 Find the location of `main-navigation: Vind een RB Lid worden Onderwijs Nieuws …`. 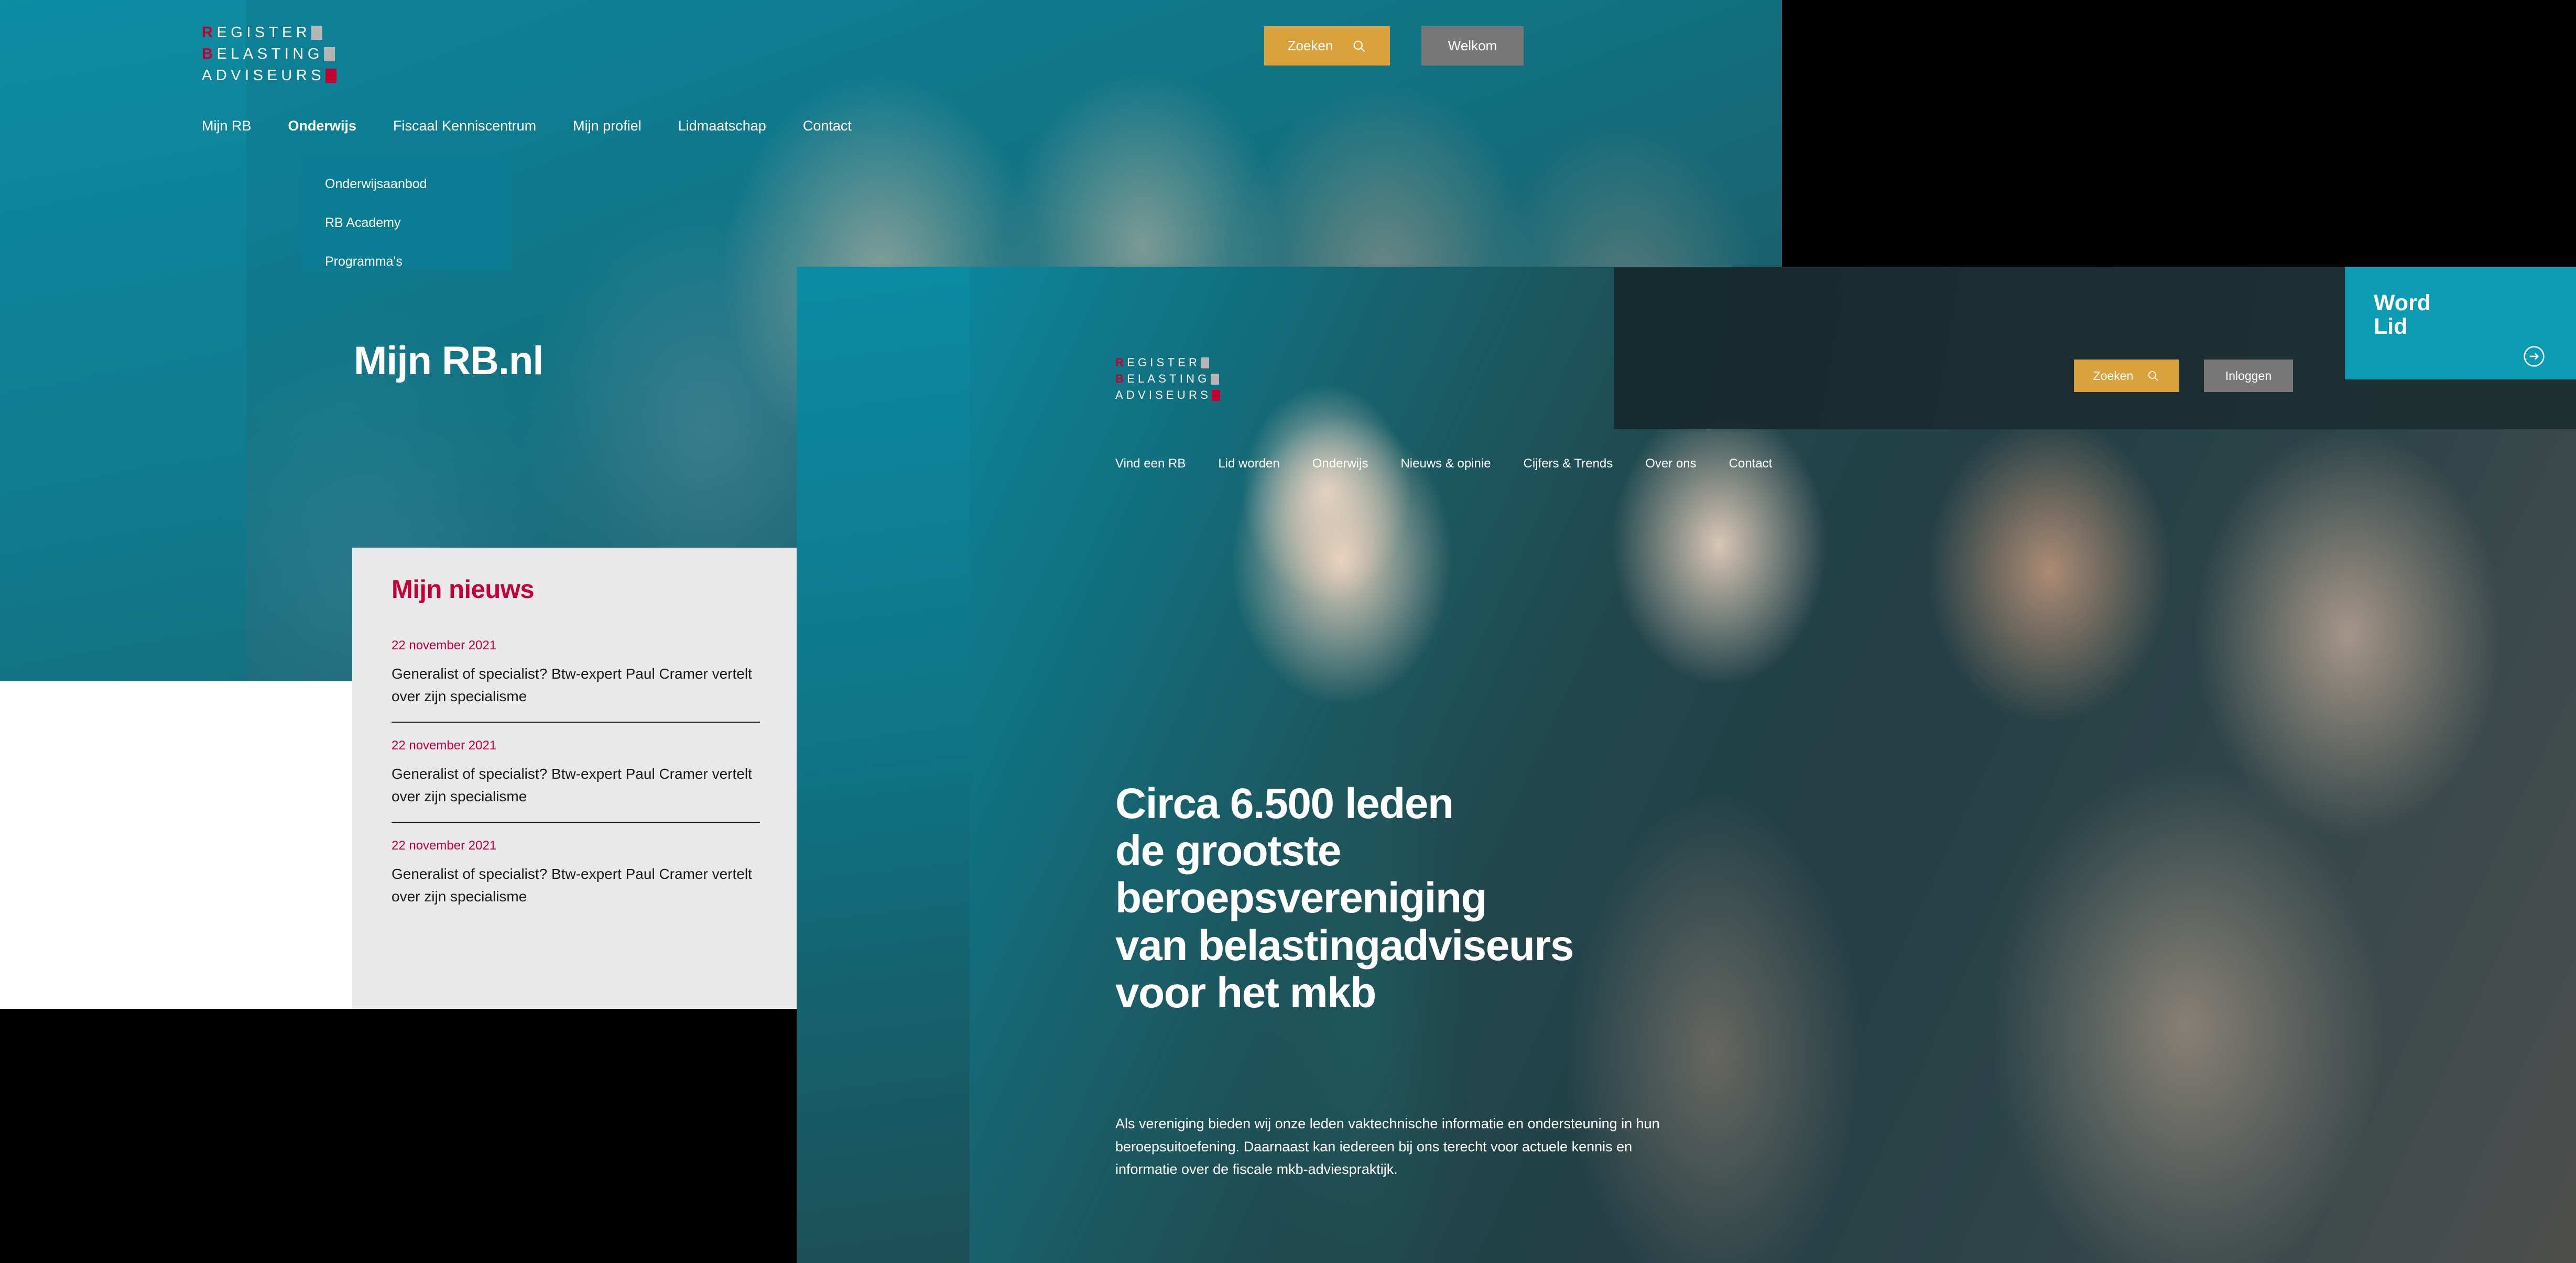

main-navigation: Vind een RB Lid worden Onderwijs Nieuws … is located at coordinates (1460, 464).